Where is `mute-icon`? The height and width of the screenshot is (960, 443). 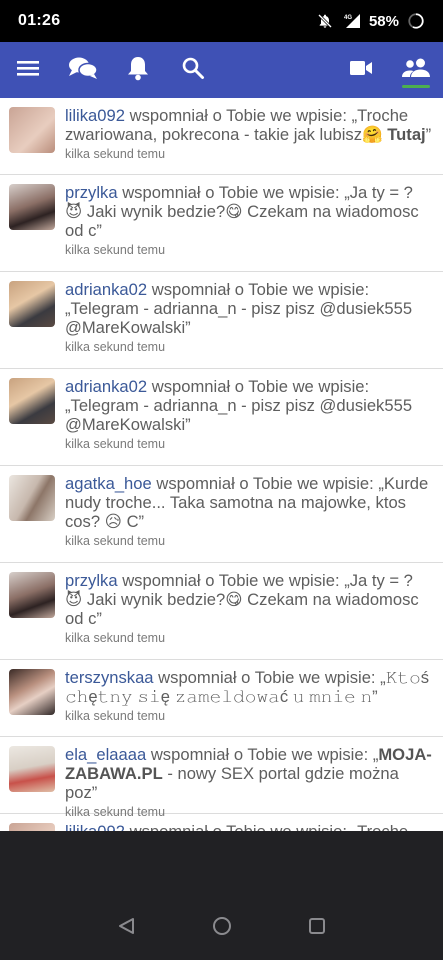 mute-icon is located at coordinates (325, 21).